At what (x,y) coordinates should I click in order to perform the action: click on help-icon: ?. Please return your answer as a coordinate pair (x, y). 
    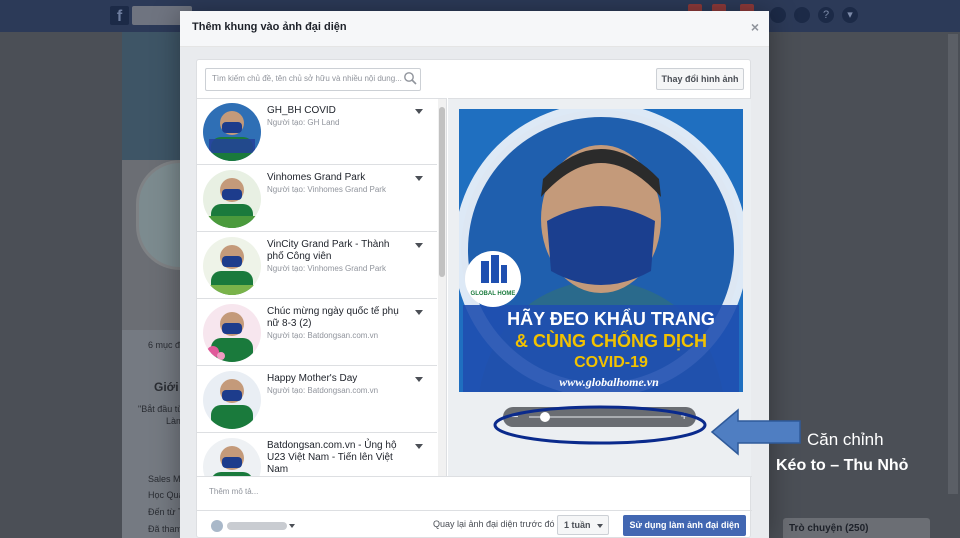
    Looking at the image, I should click on (826, 15).